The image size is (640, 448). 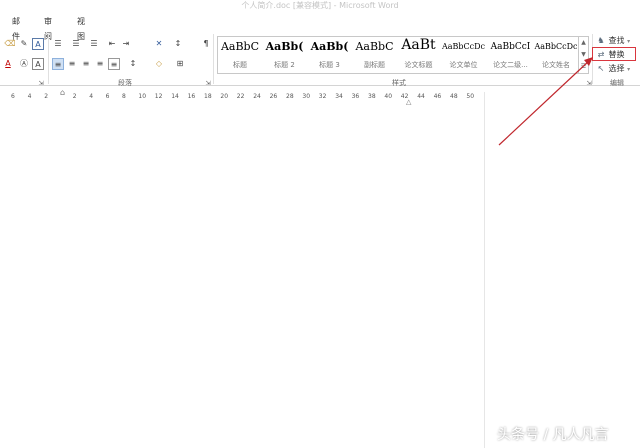 What do you see at coordinates (545, 101) in the screenshot?
I see `annotation-arrow` at bounding box center [545, 101].